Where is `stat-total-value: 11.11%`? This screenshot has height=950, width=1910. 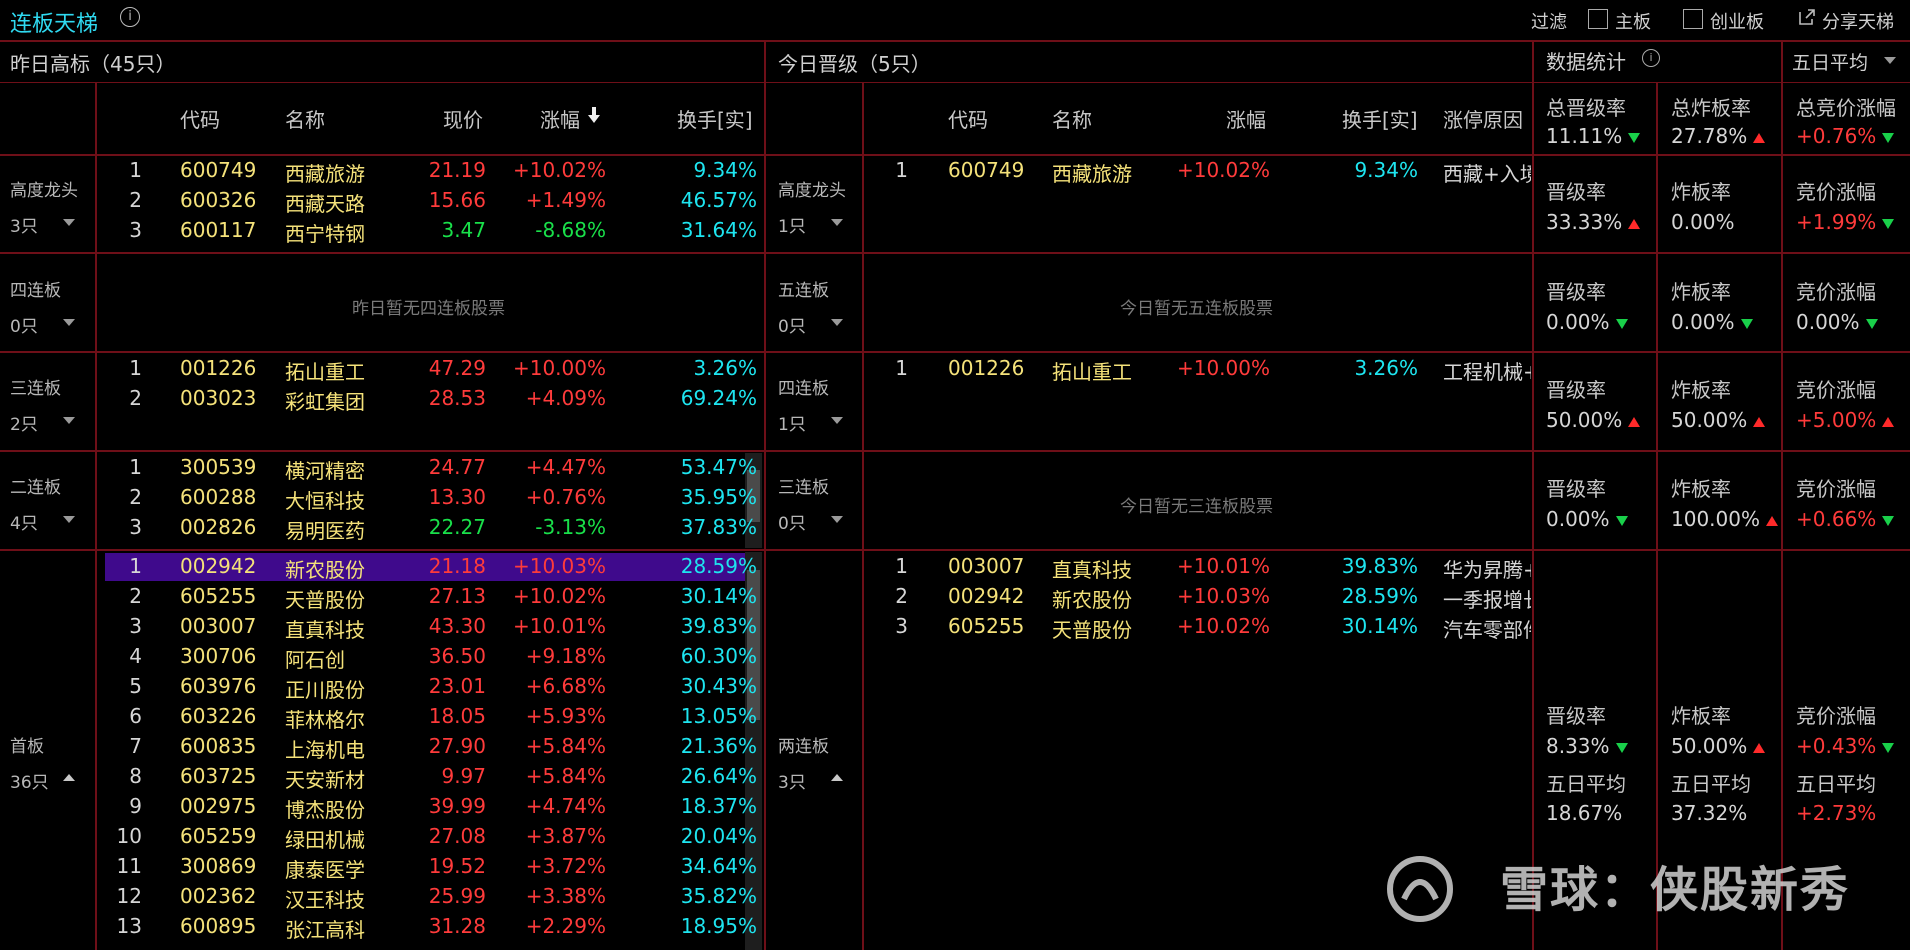
stat-total-value: 11.11% is located at coordinates (1593, 136).